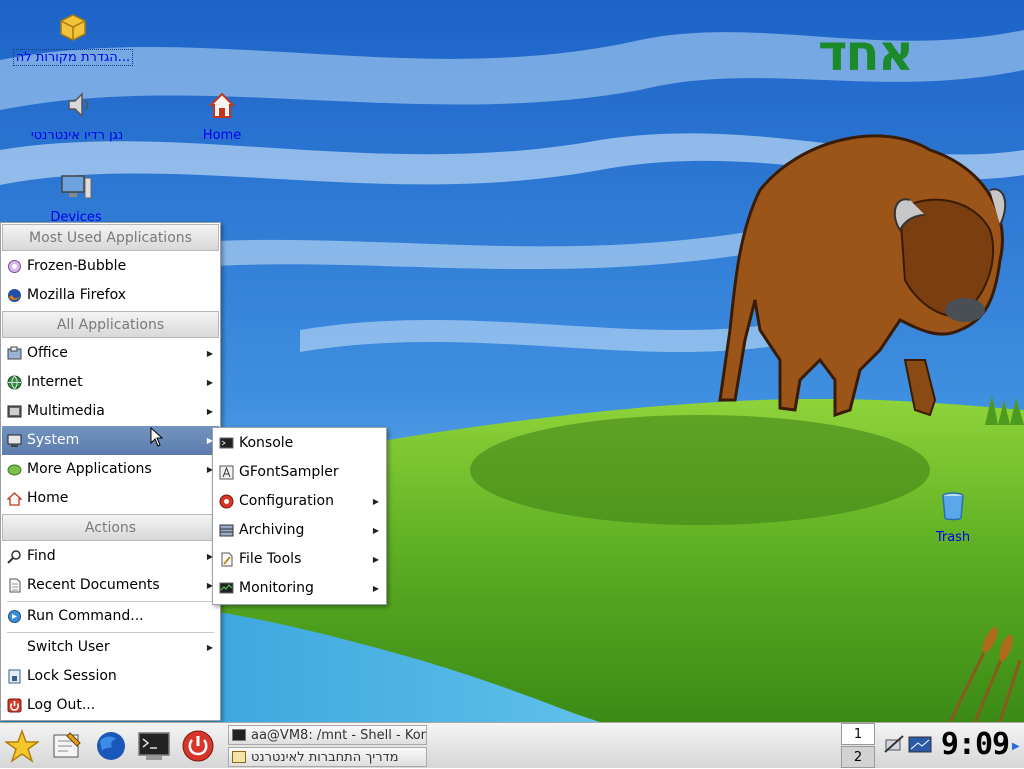 The width and height of the screenshot is (1024, 769). What do you see at coordinates (226, 588) in the screenshot?
I see `monitoring-icon` at bounding box center [226, 588].